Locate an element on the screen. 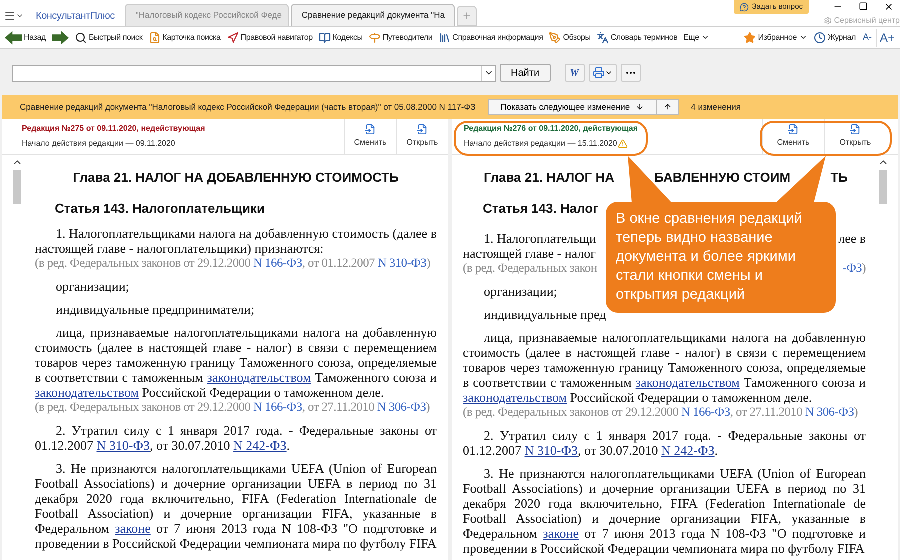 This screenshot has width=900, height=560. menu-icon is located at coordinates (10, 16).